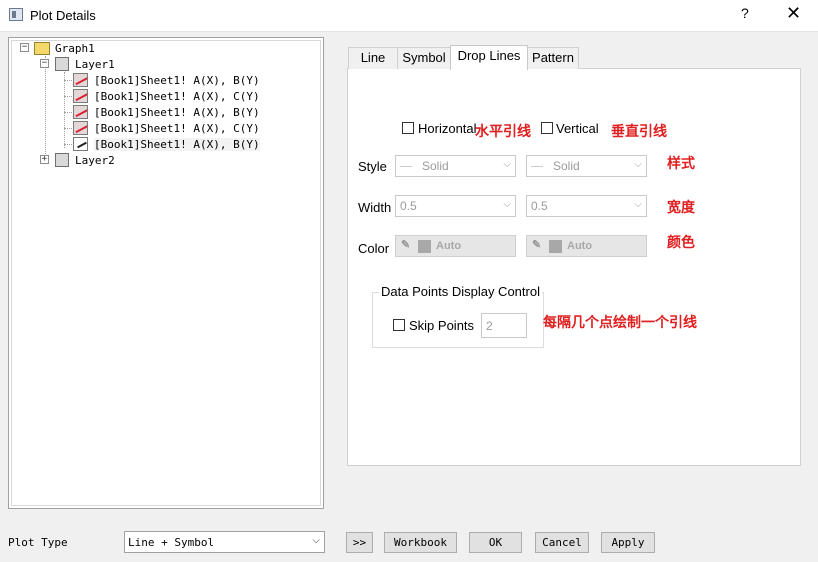 This screenshot has width=818, height=562. Describe the element at coordinates (95, 64) in the screenshot. I see `tree-item-layer1: Layer1` at that location.